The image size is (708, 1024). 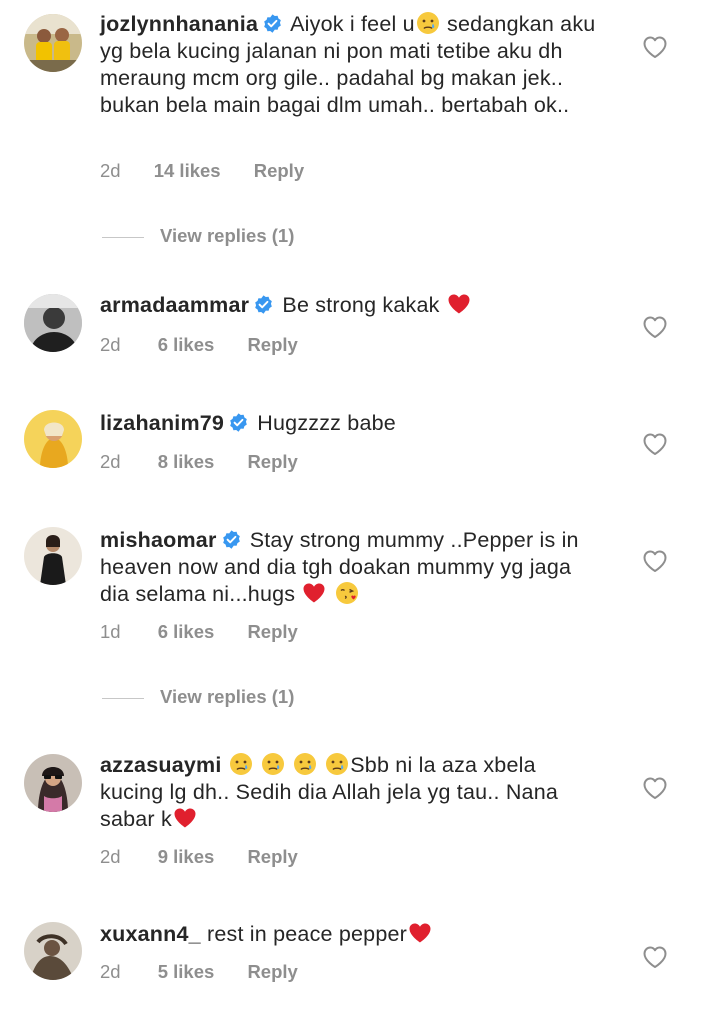 I want to click on comment-meta: 2d 6 likes Reply, so click(x=199, y=345).